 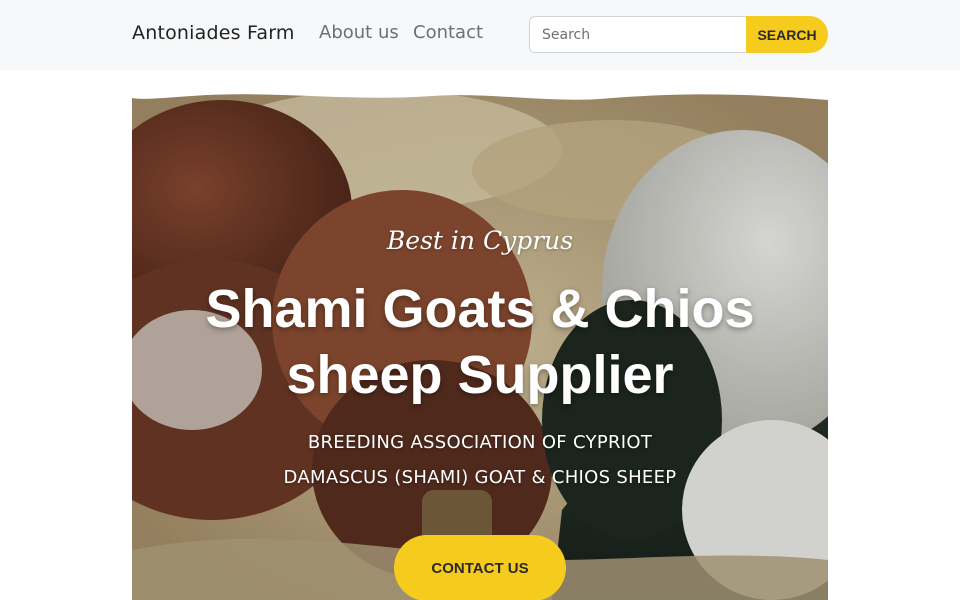 I want to click on brand-logo: Antoniades Farm, so click(x=213, y=33).